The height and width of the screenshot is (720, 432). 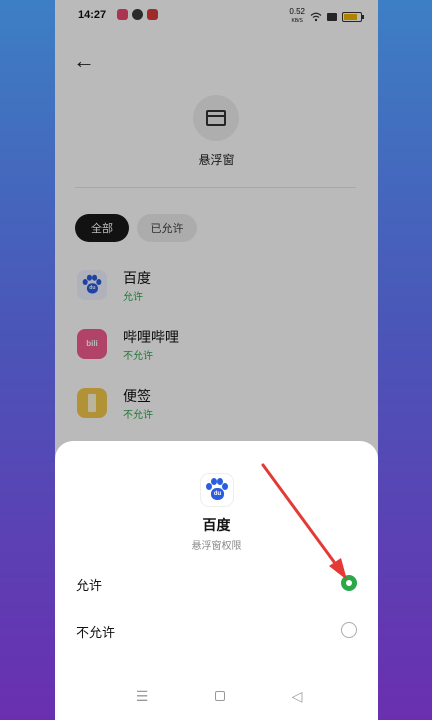 What do you see at coordinates (96, 632) in the screenshot?
I see `option-label: 不允许` at bounding box center [96, 632].